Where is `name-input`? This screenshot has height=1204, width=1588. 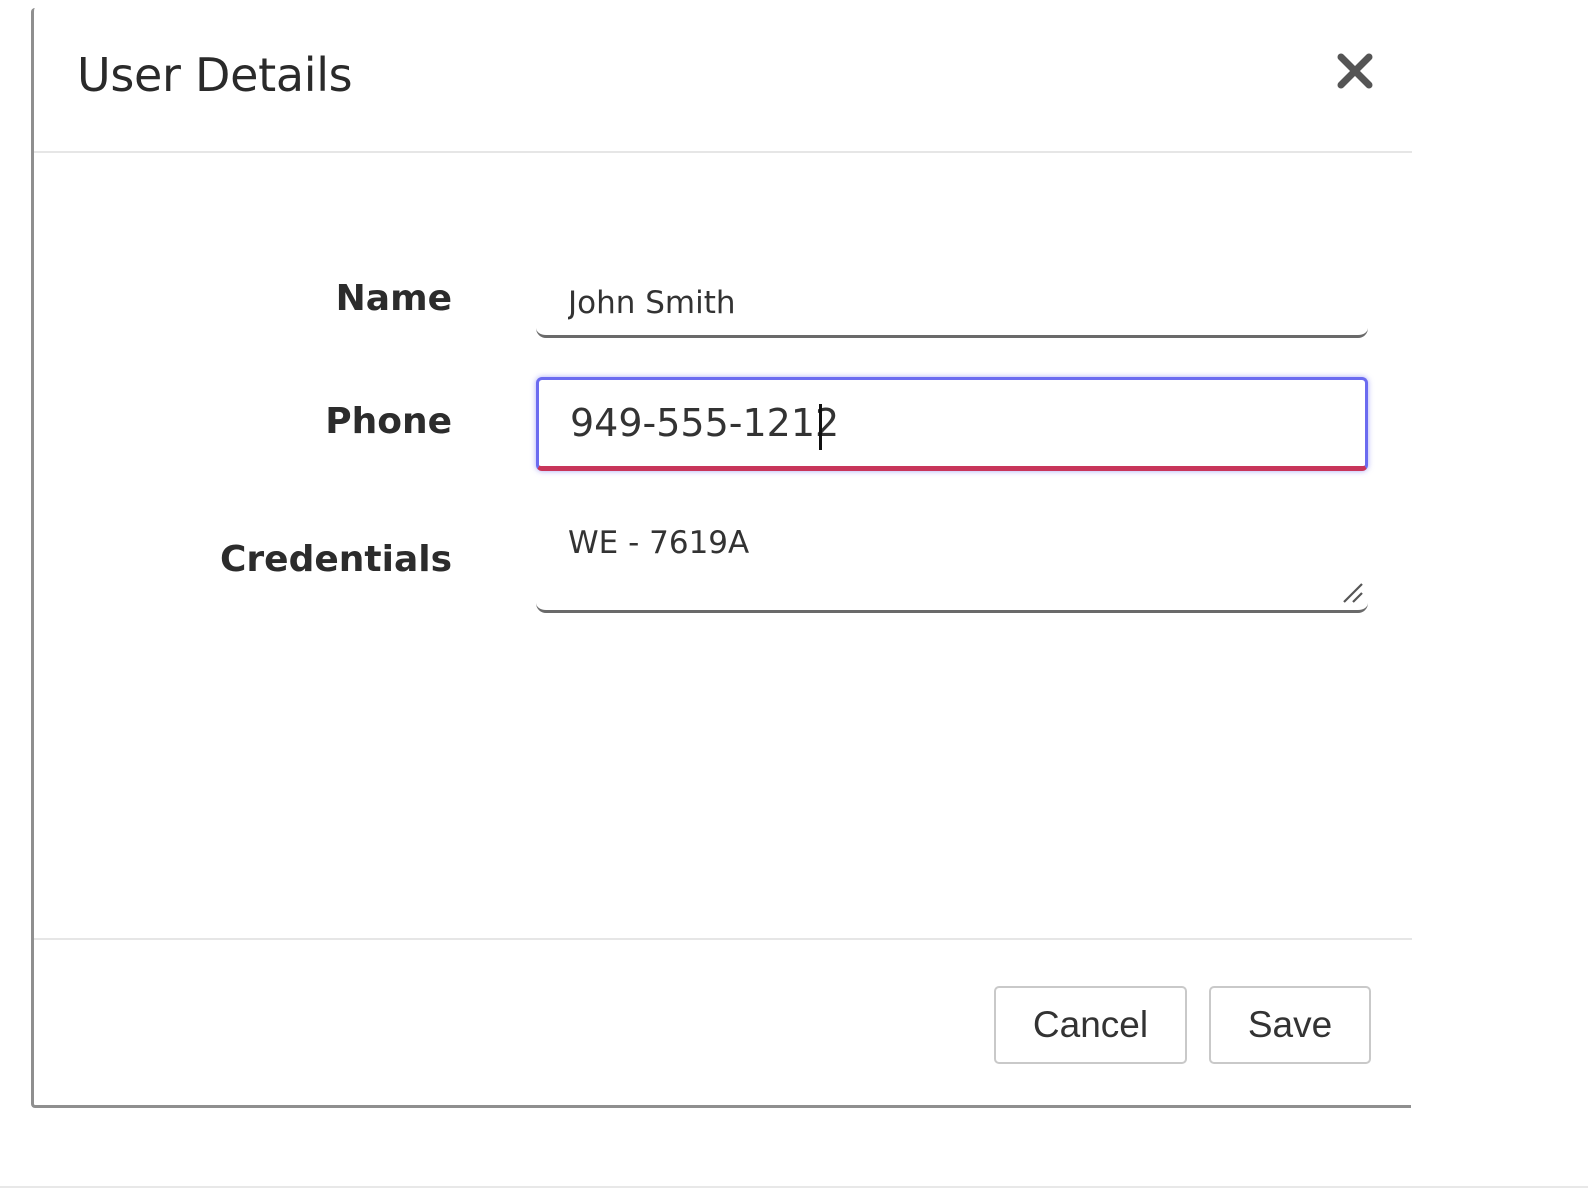 name-input is located at coordinates (952, 304).